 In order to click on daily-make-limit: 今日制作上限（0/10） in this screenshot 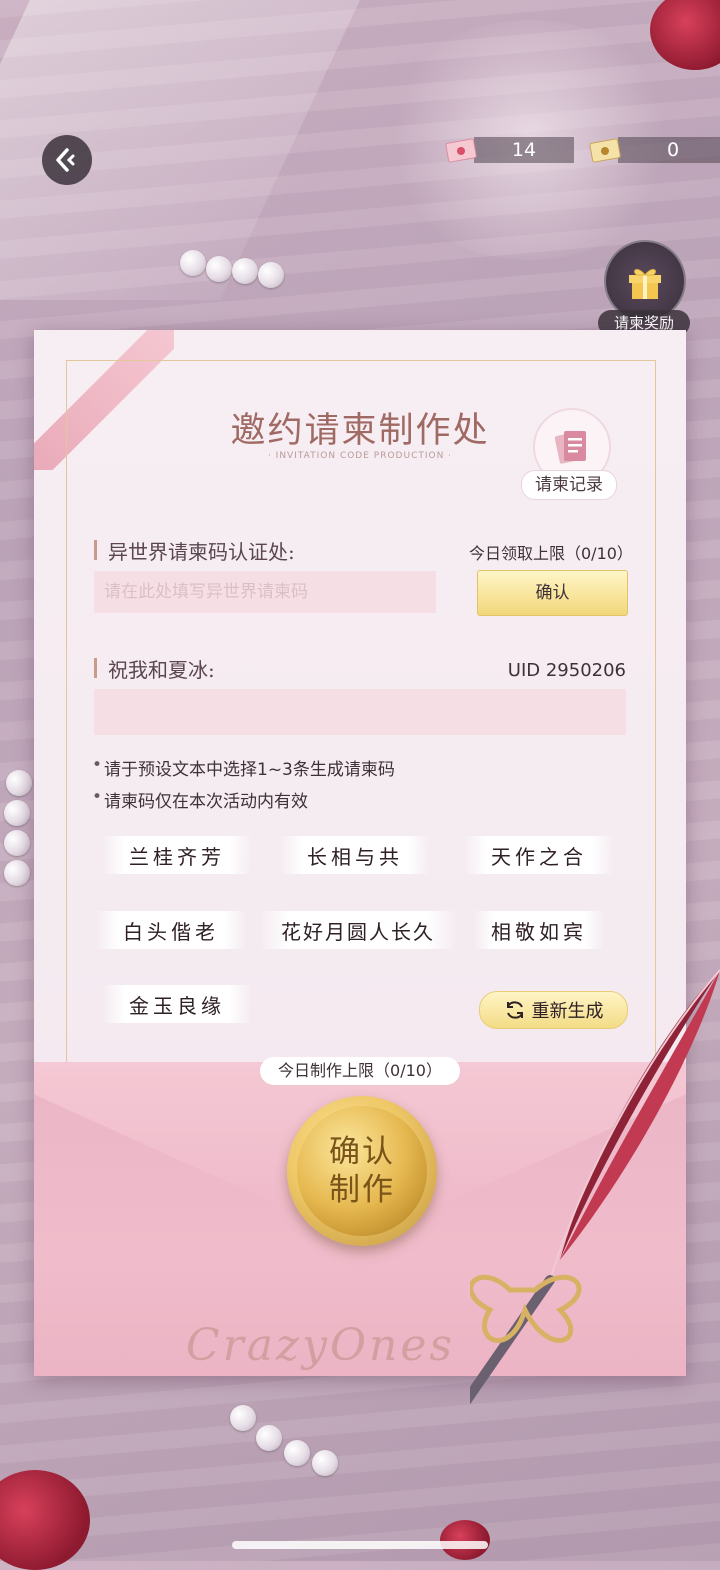, I will do `click(360, 1071)`.